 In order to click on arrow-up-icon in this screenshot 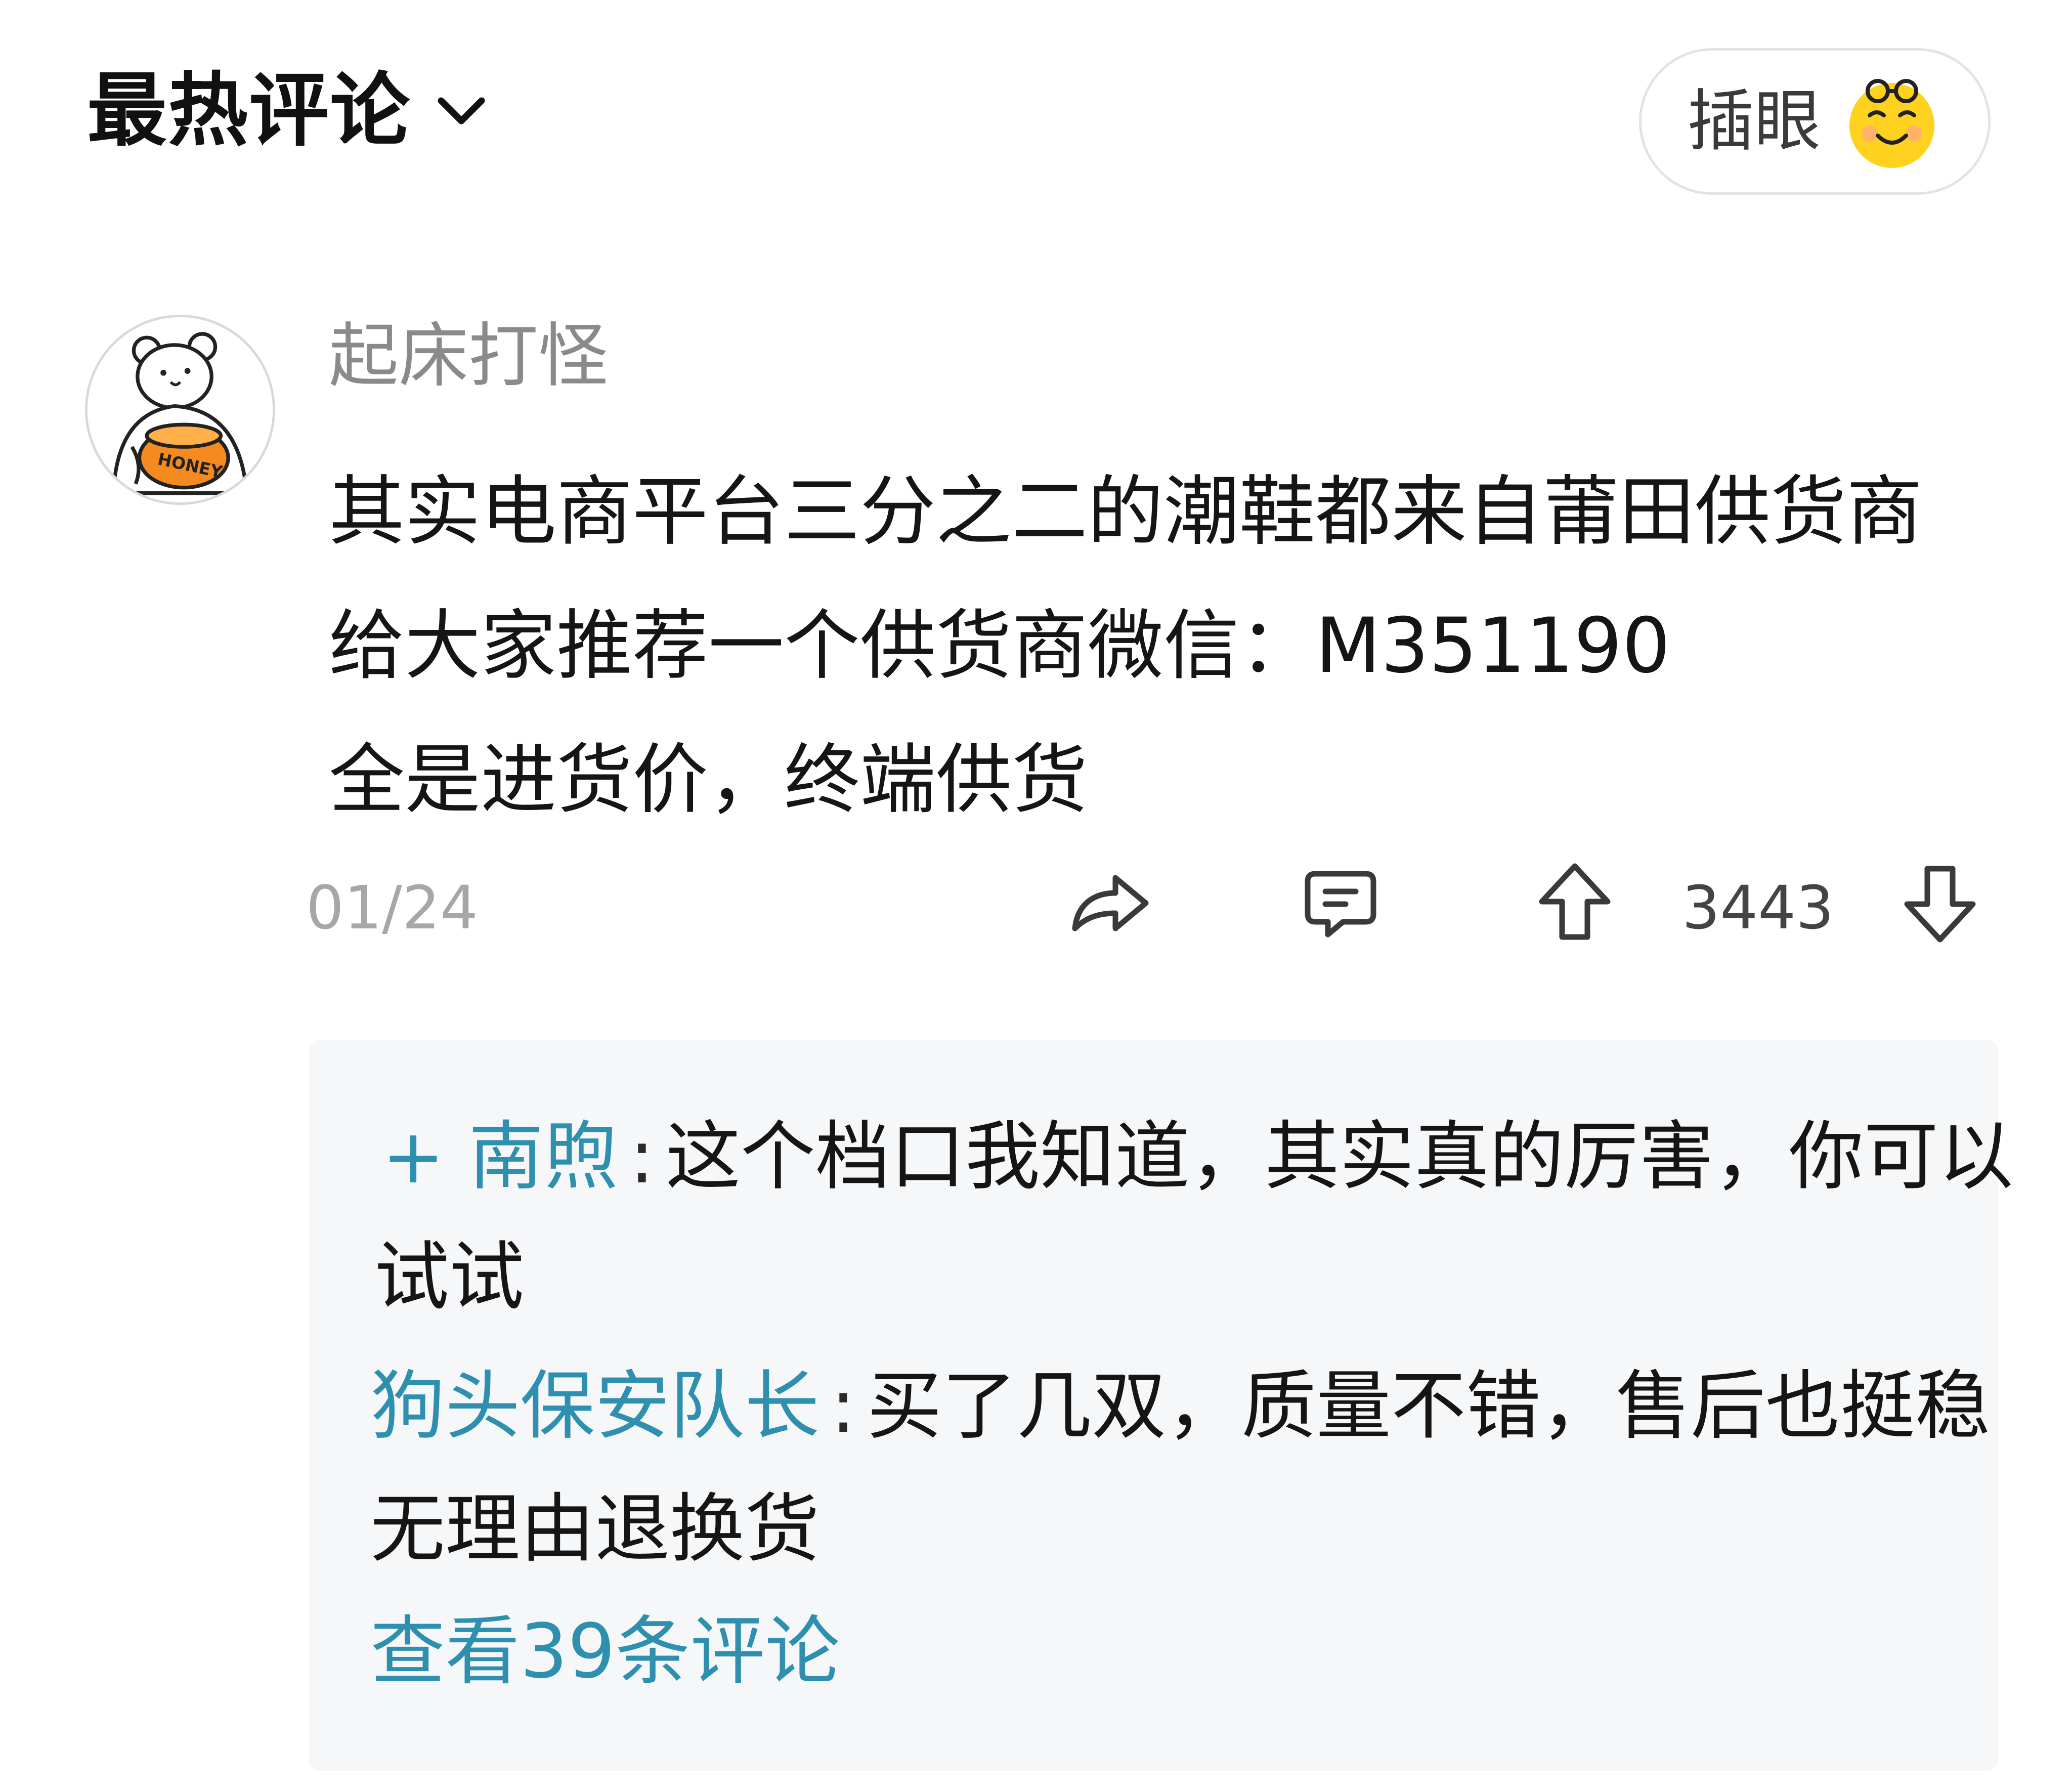, I will do `click(1575, 903)`.